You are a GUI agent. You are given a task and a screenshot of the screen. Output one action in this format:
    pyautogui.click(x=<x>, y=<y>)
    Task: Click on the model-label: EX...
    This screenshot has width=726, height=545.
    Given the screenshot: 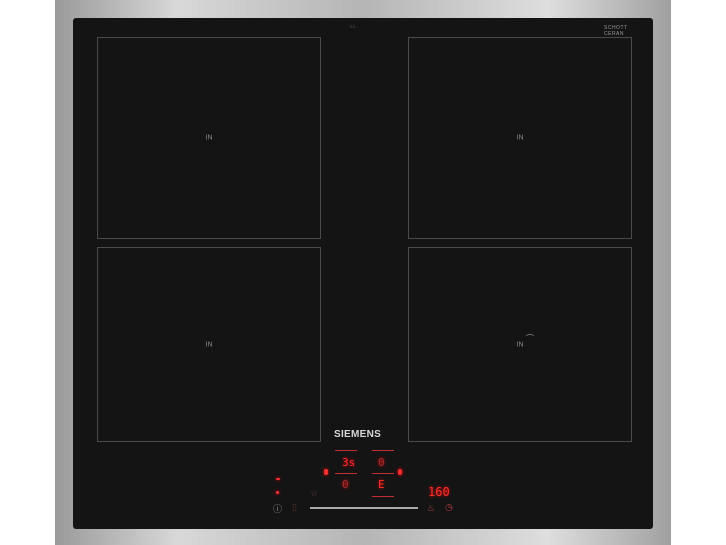 What is the action you would take?
    pyautogui.click(x=354, y=26)
    